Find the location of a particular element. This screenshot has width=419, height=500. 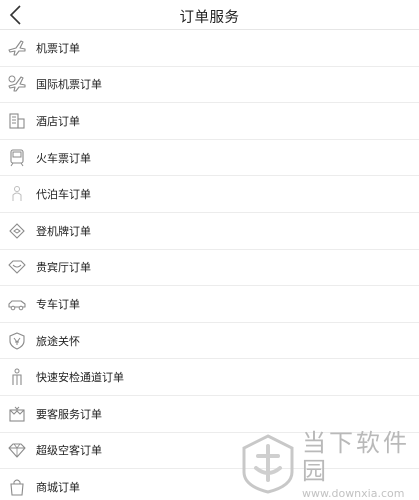

menu-item-label: 专车订单 is located at coordinates (58, 304).